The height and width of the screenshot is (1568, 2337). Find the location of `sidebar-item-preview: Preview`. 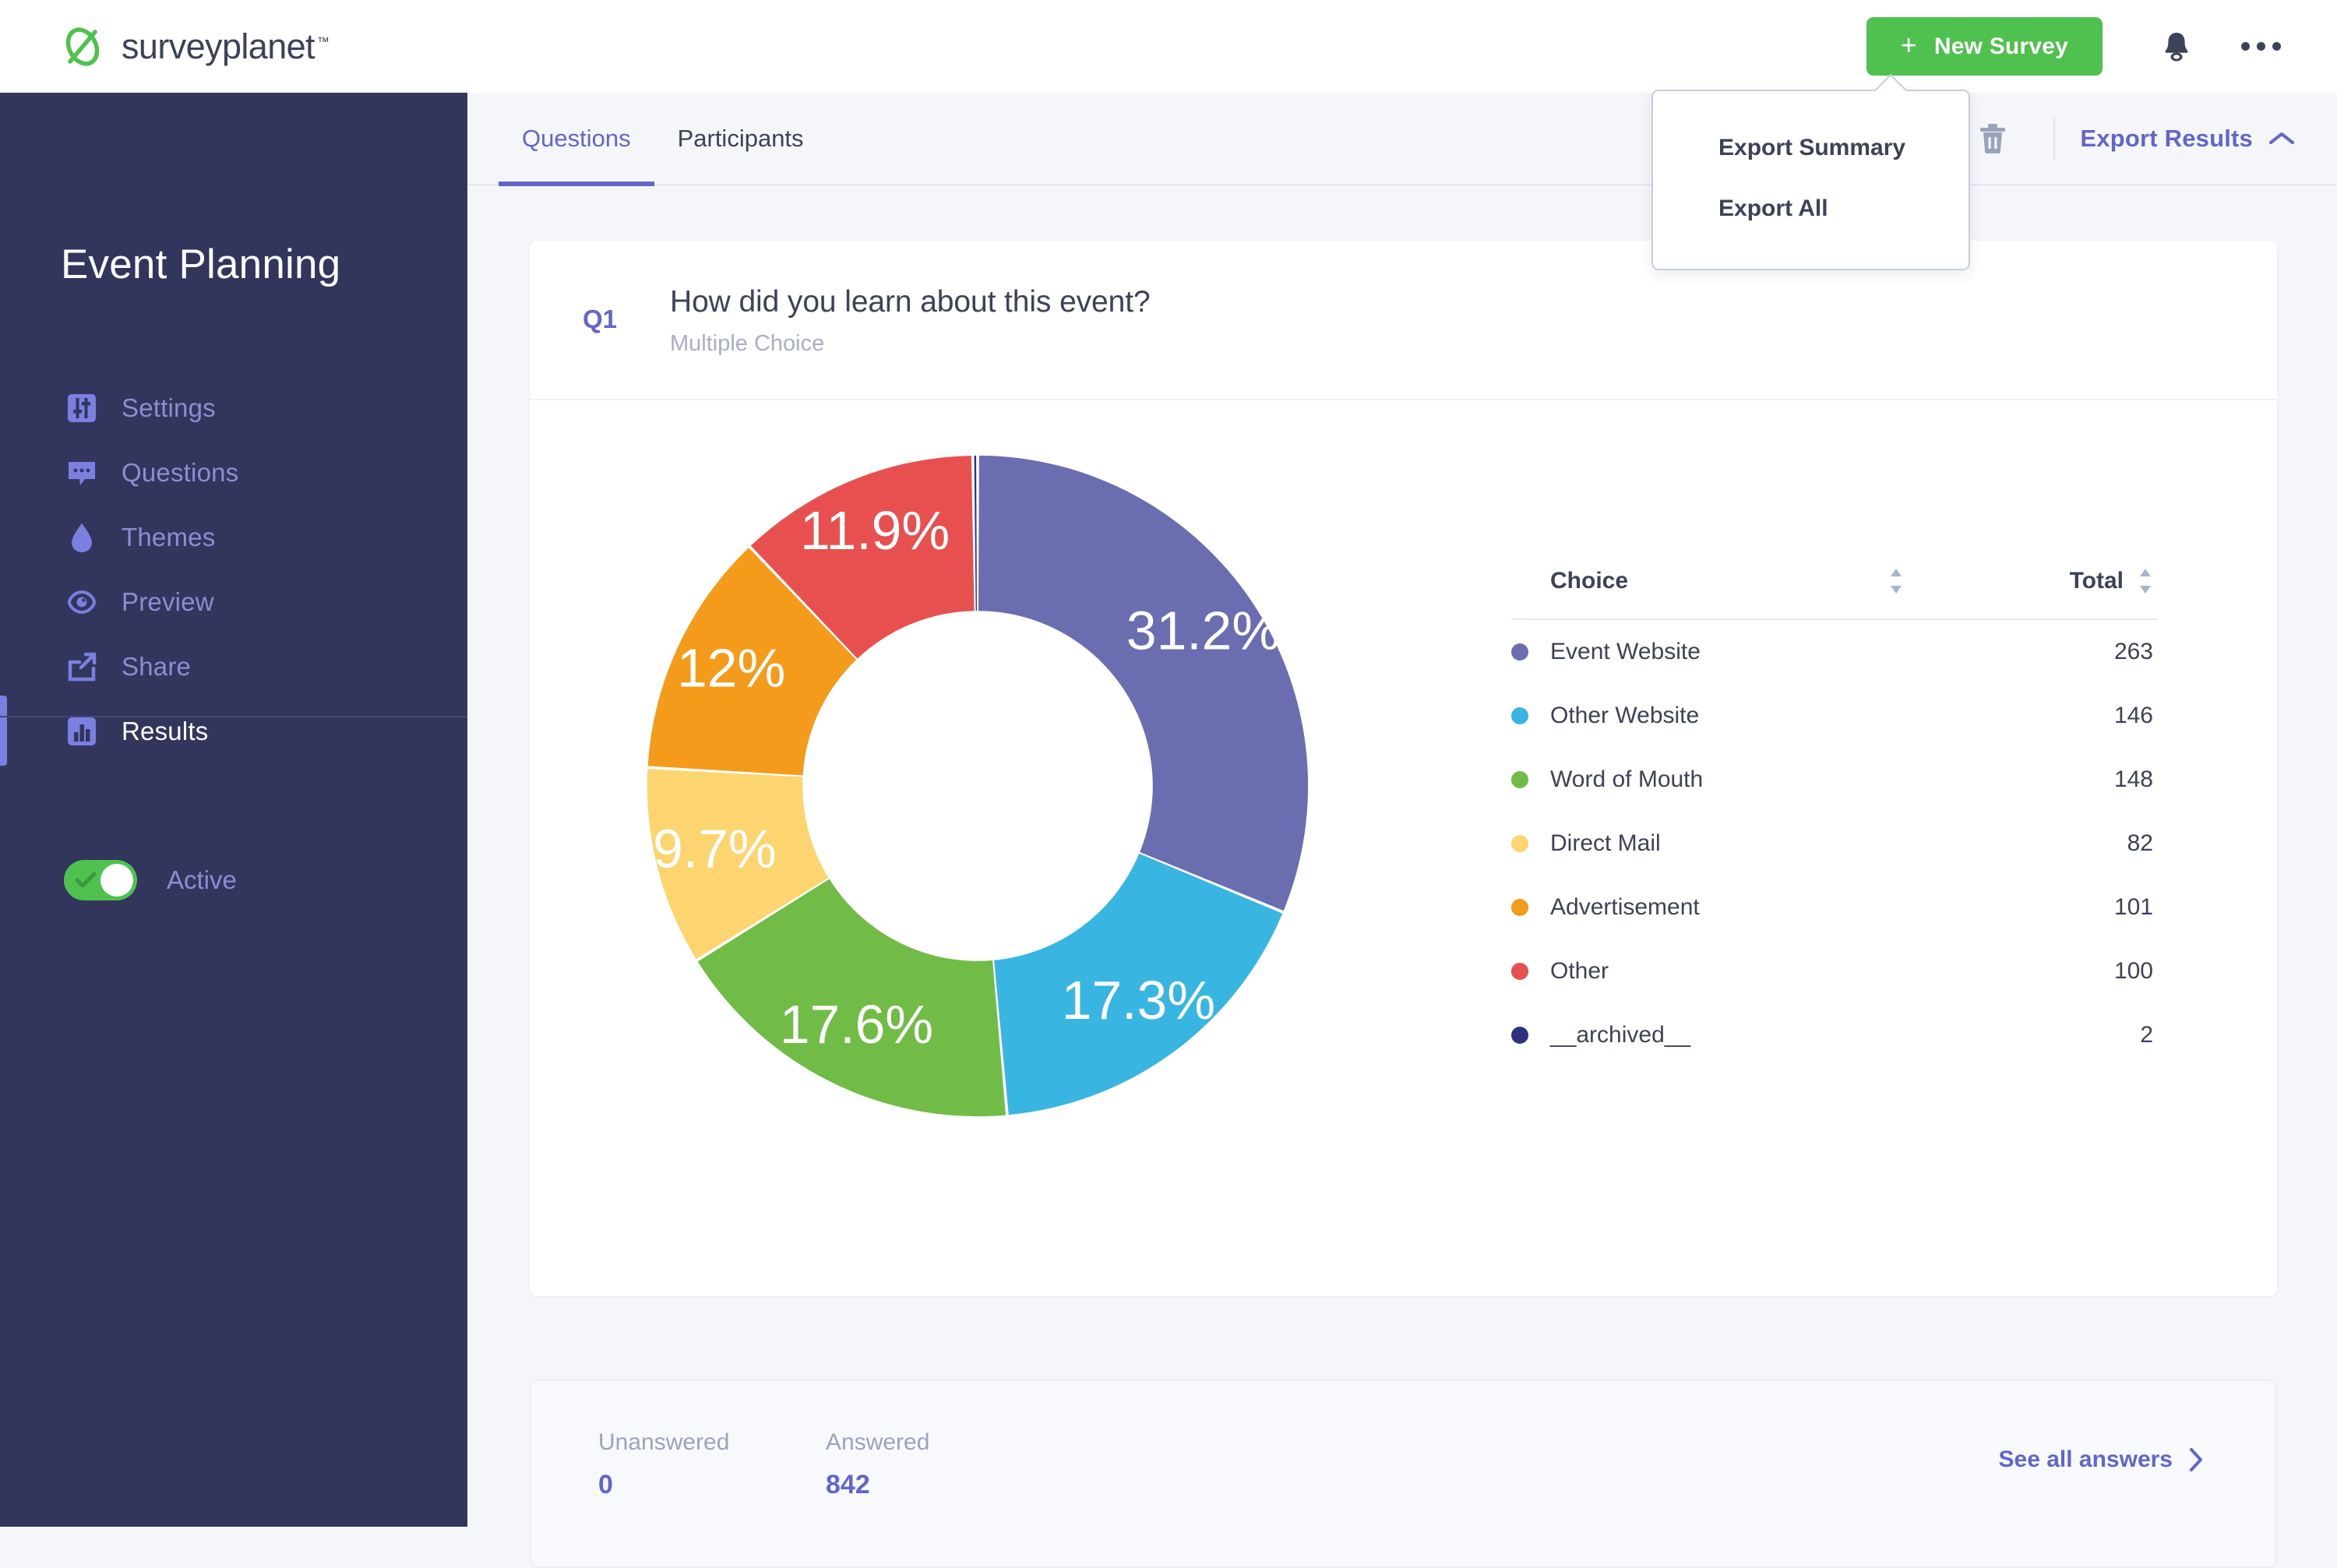

sidebar-item-preview: Preview is located at coordinates (234, 601).